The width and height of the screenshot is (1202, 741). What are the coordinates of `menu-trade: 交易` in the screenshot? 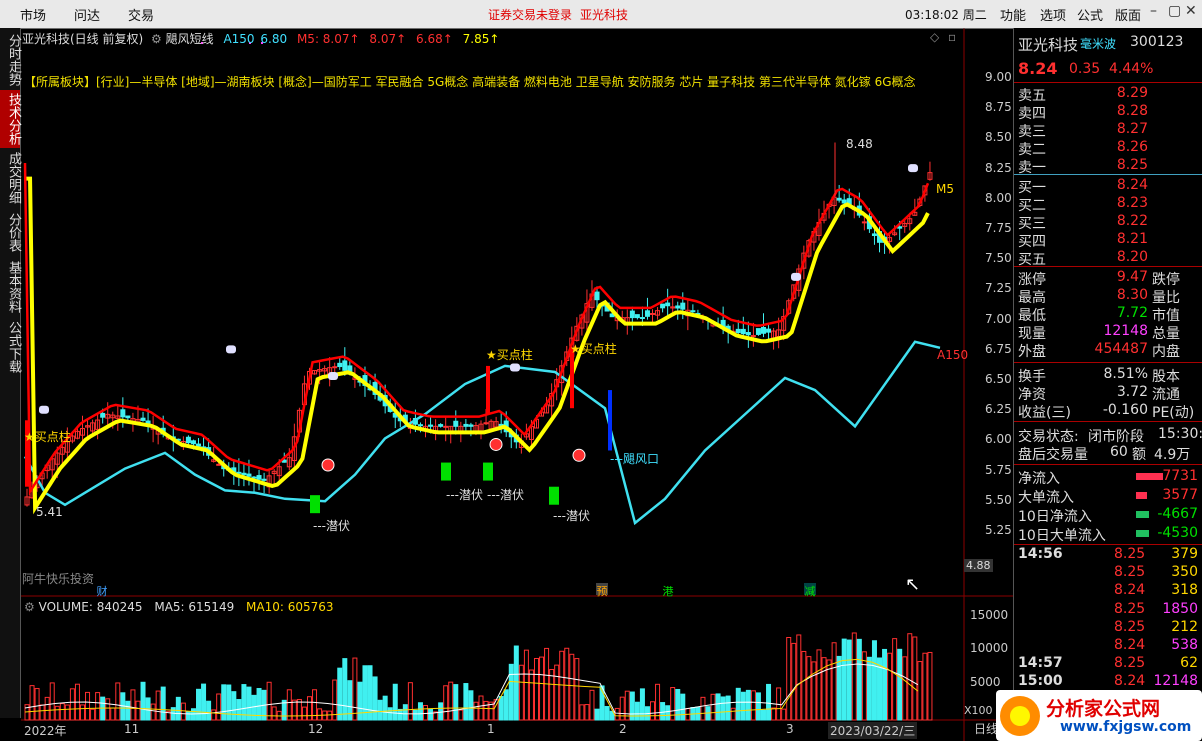 It's located at (141, 14).